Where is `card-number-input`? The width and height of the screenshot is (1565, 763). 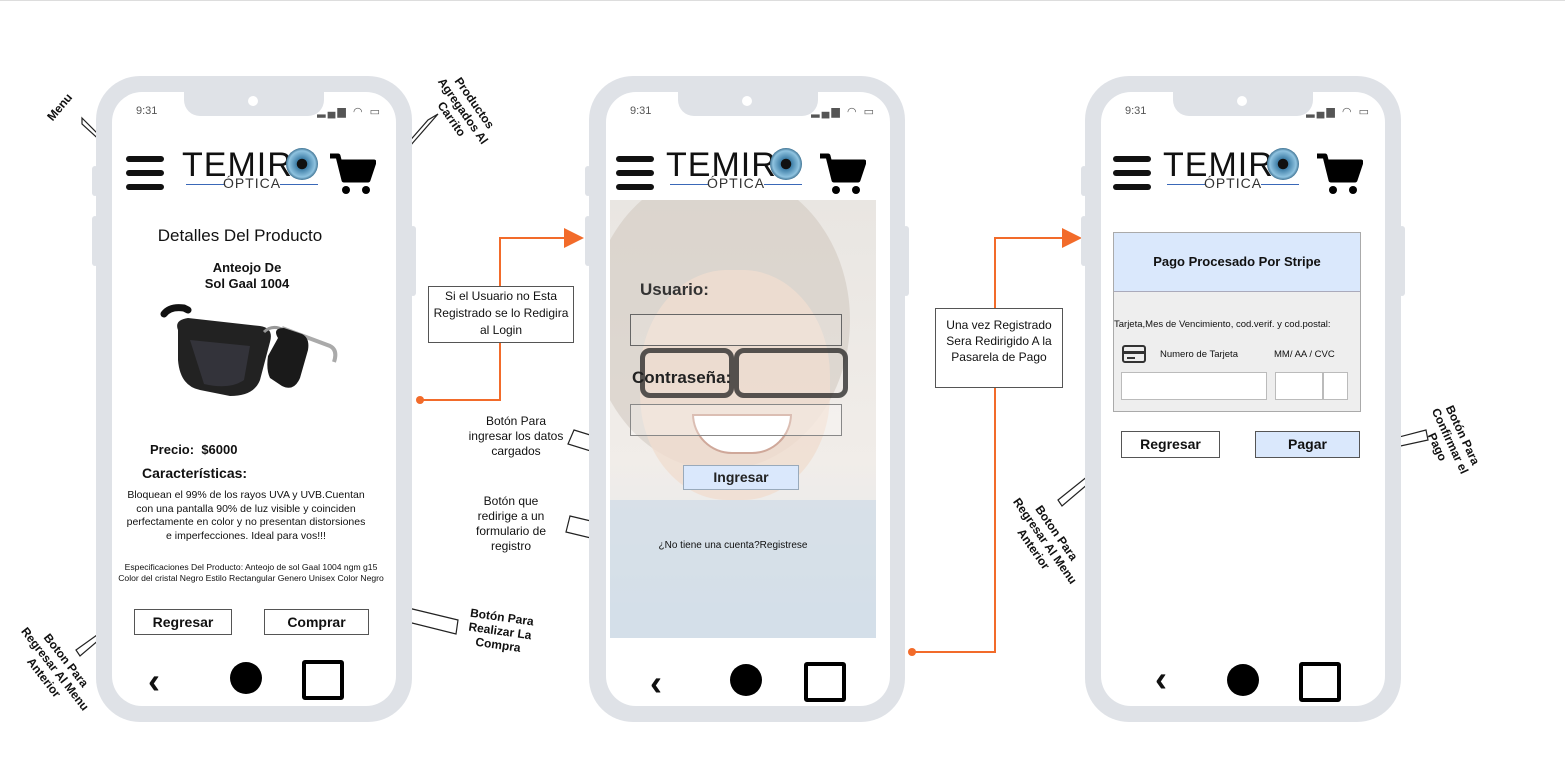 card-number-input is located at coordinates (1194, 386).